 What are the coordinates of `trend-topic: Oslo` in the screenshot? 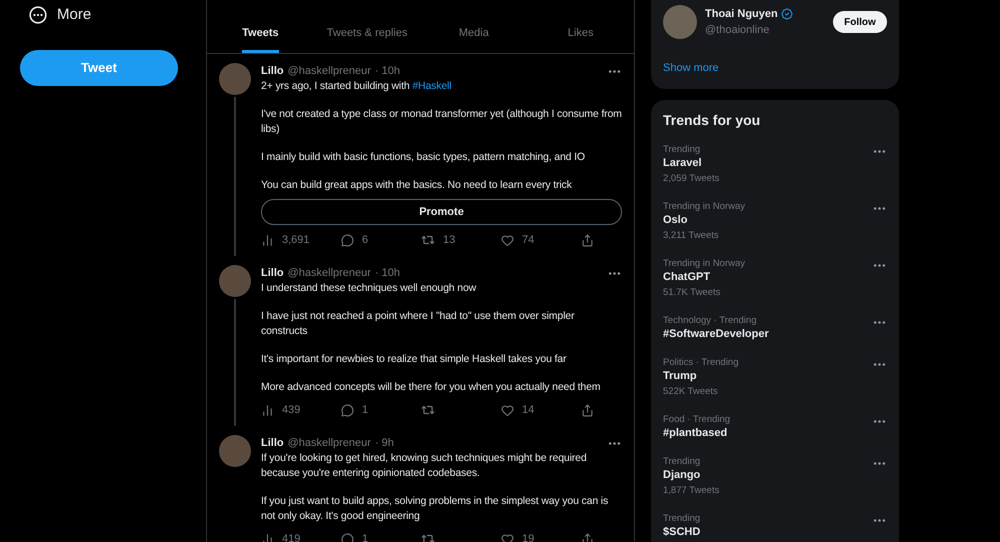 It's located at (767, 220).